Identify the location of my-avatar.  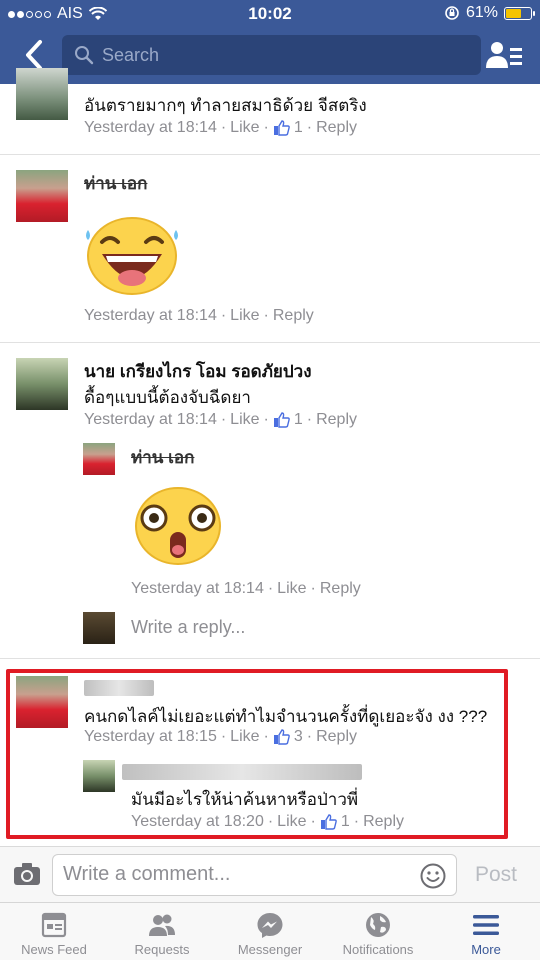
(99, 628).